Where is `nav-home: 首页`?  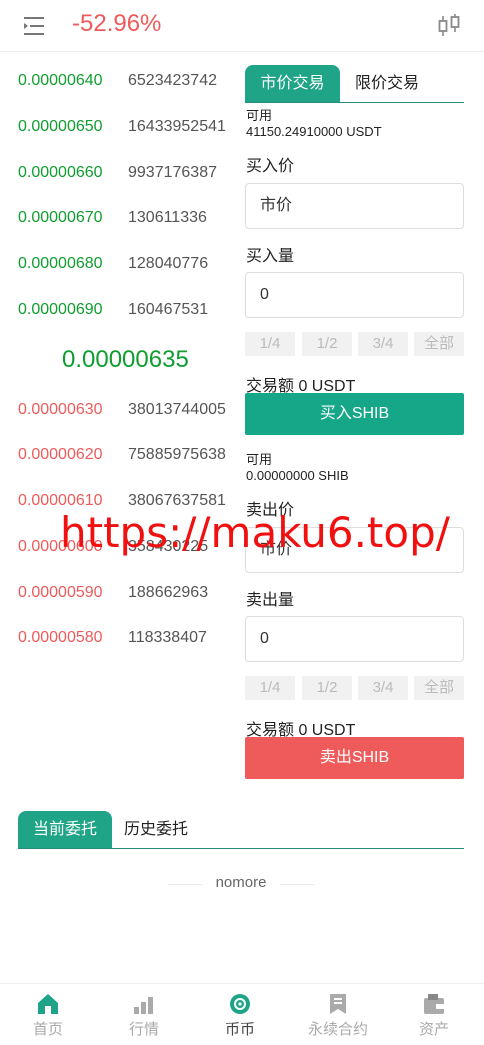 nav-home: 首页 is located at coordinates (48, 1014).